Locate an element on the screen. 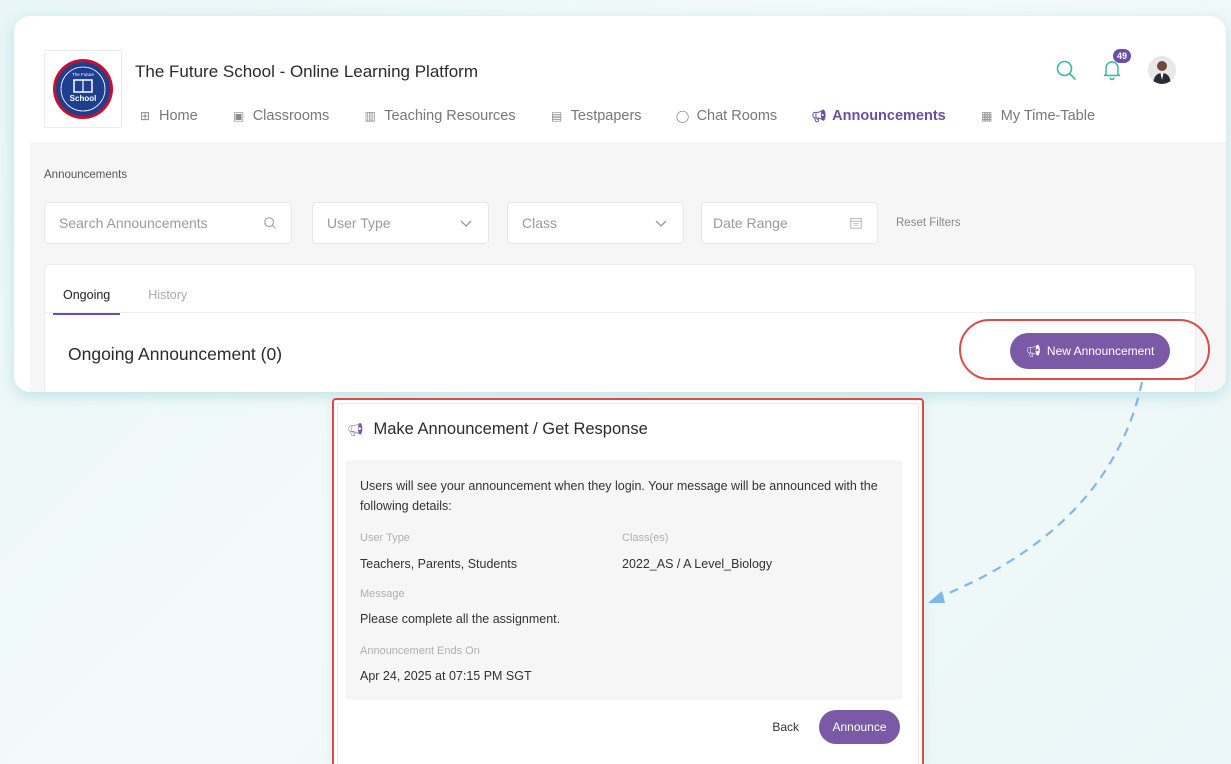  reset-filters-button: Reset Filters is located at coordinates (928, 223).